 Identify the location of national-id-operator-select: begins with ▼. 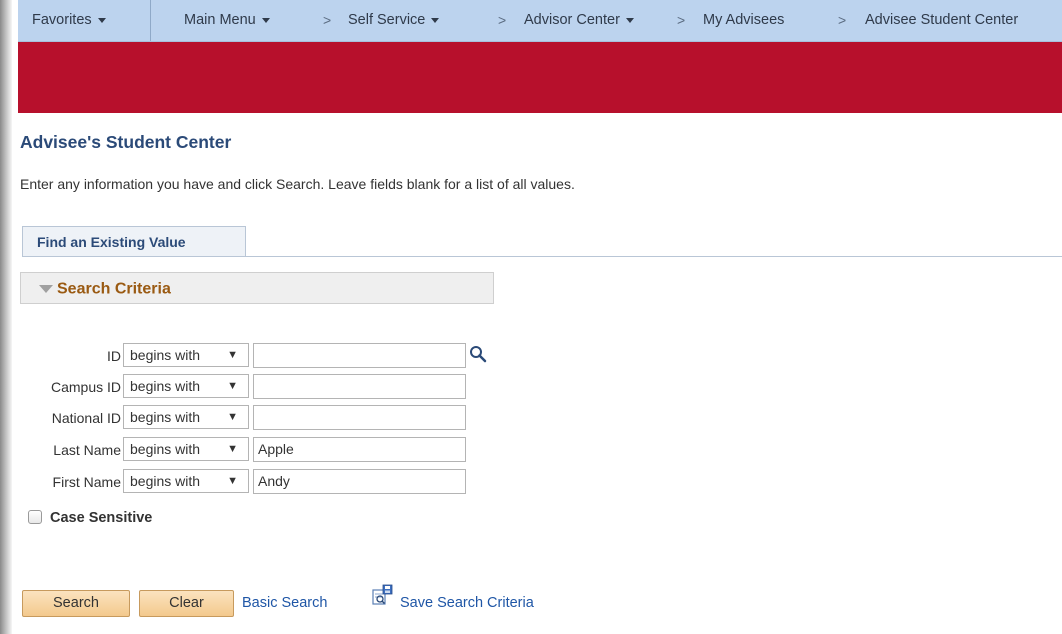
(186, 417).